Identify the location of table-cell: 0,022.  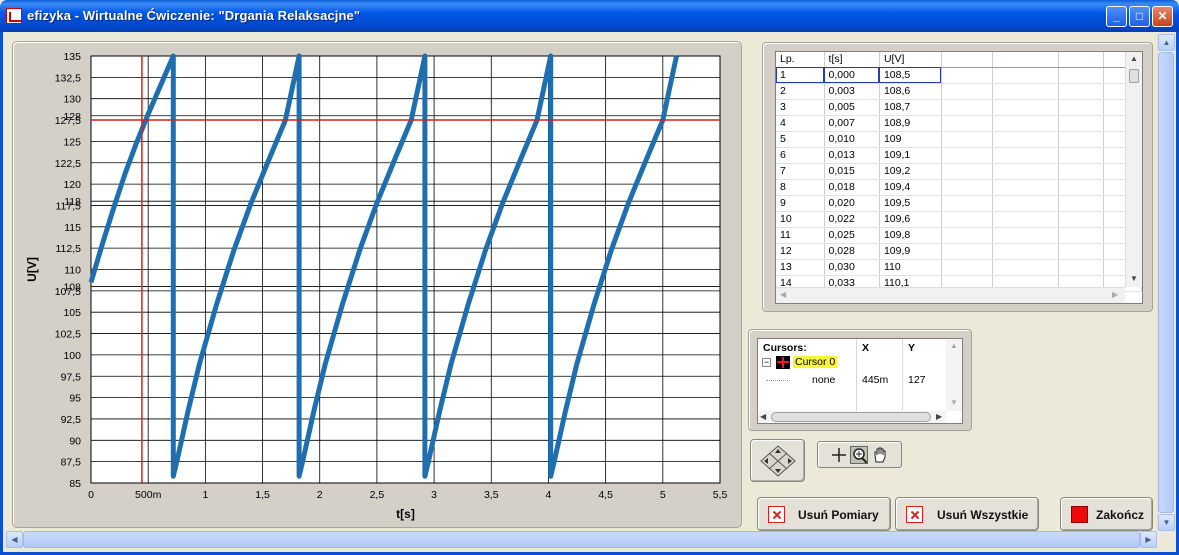
(852, 219).